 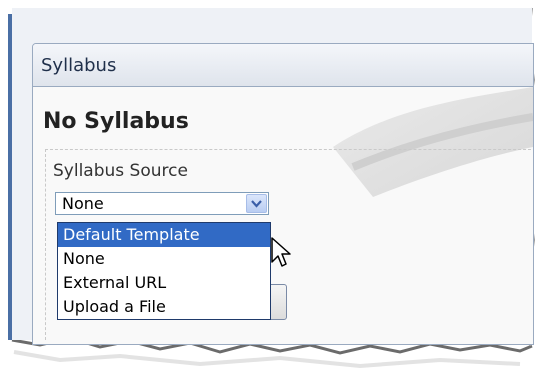 What do you see at coordinates (83, 203) in the screenshot?
I see `select-value: None` at bounding box center [83, 203].